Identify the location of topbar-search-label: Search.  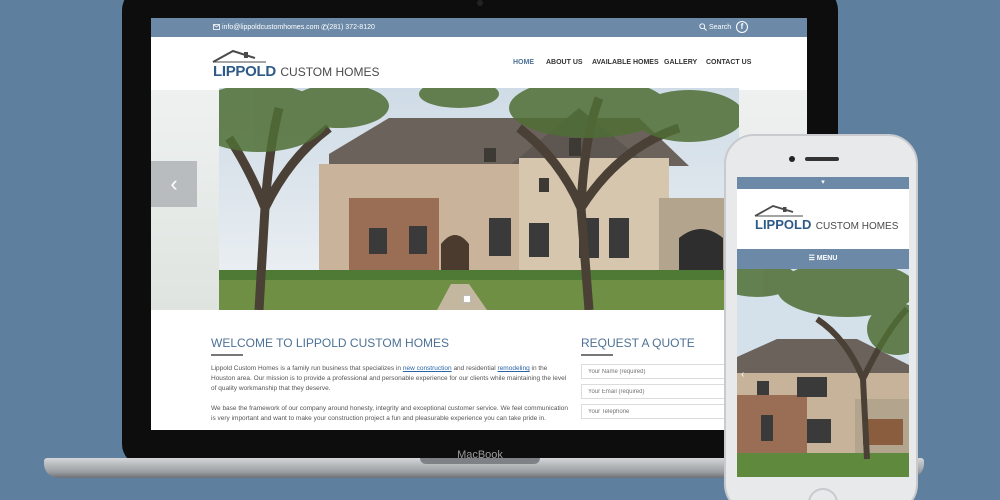
(720, 27).